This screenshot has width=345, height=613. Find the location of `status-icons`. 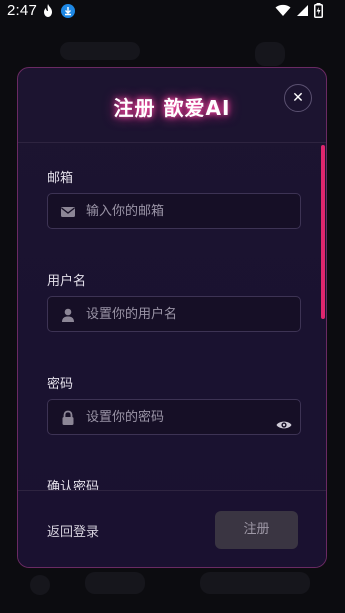

status-icons is located at coordinates (299, 12).